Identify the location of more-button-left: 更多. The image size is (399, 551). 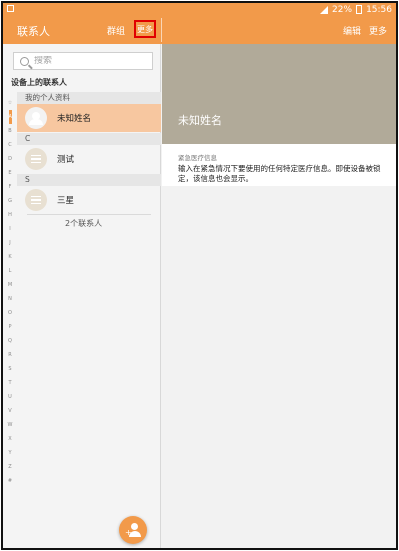
(145, 29).